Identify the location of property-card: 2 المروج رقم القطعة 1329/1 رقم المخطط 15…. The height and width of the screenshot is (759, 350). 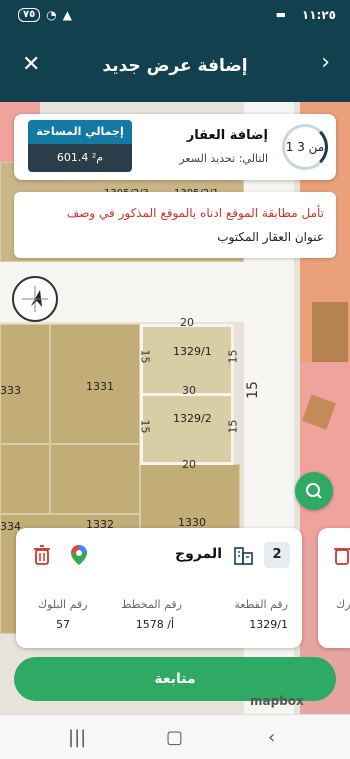
(159, 588).